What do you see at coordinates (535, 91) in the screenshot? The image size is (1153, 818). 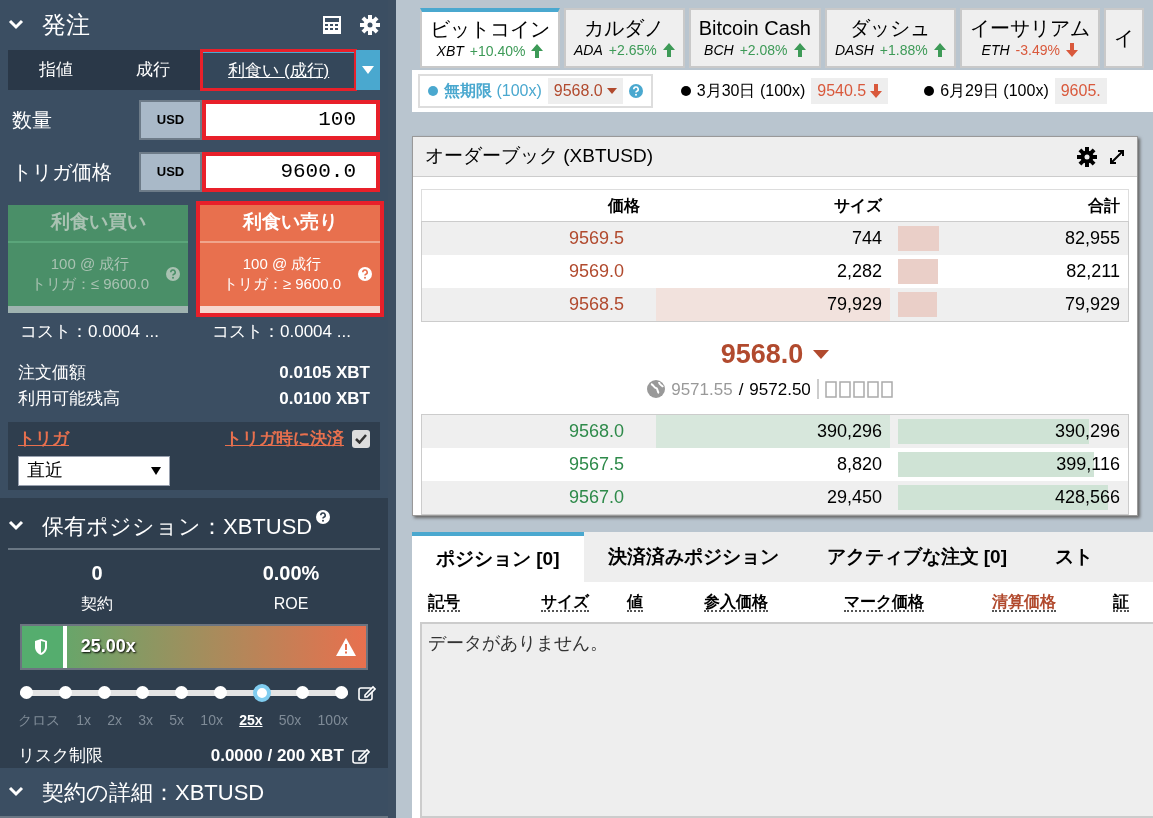 I see `contract-tab: 無期限 (100x) 9568.0` at bounding box center [535, 91].